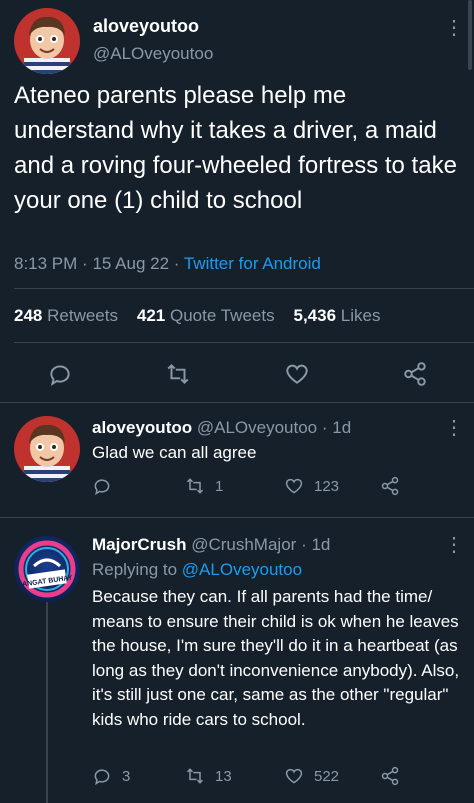 The height and width of the screenshot is (803, 474). I want to click on replying-to: Replying to @ALOveyoutoo, so click(197, 570).